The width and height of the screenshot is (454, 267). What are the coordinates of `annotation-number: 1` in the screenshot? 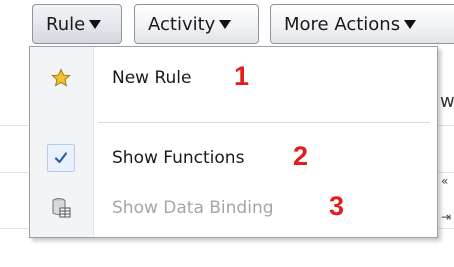 It's located at (242, 76).